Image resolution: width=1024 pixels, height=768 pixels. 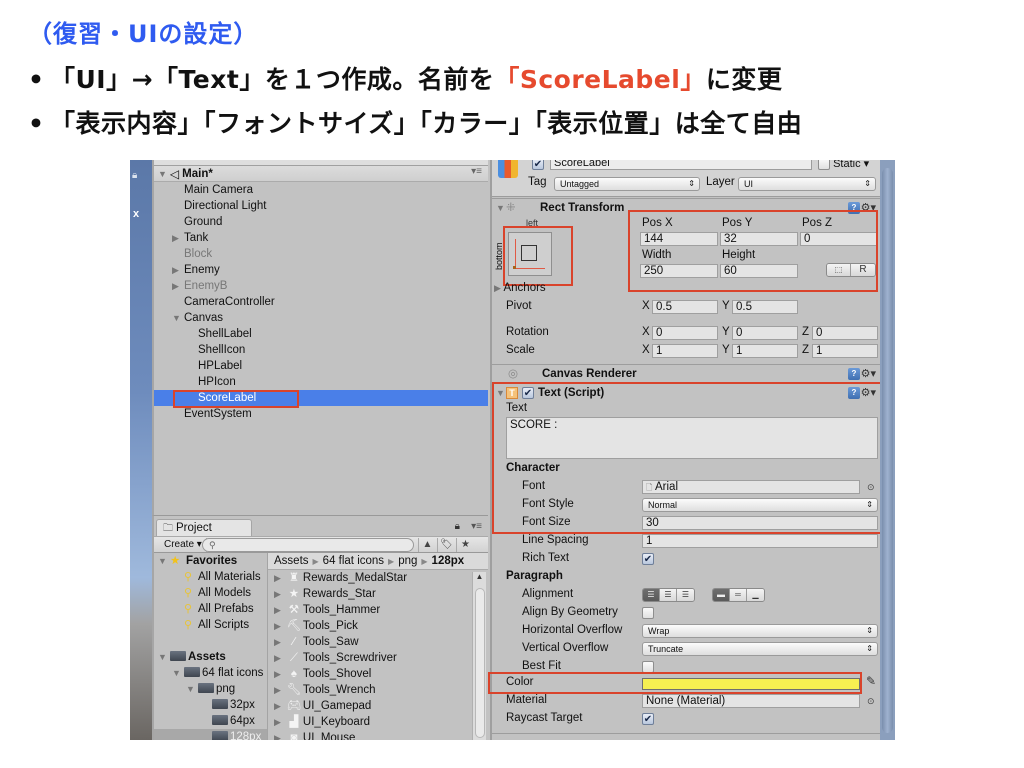 I want to click on asset-item: ▶ ⟋ Tools_Screwdriver, so click(x=378, y=658).